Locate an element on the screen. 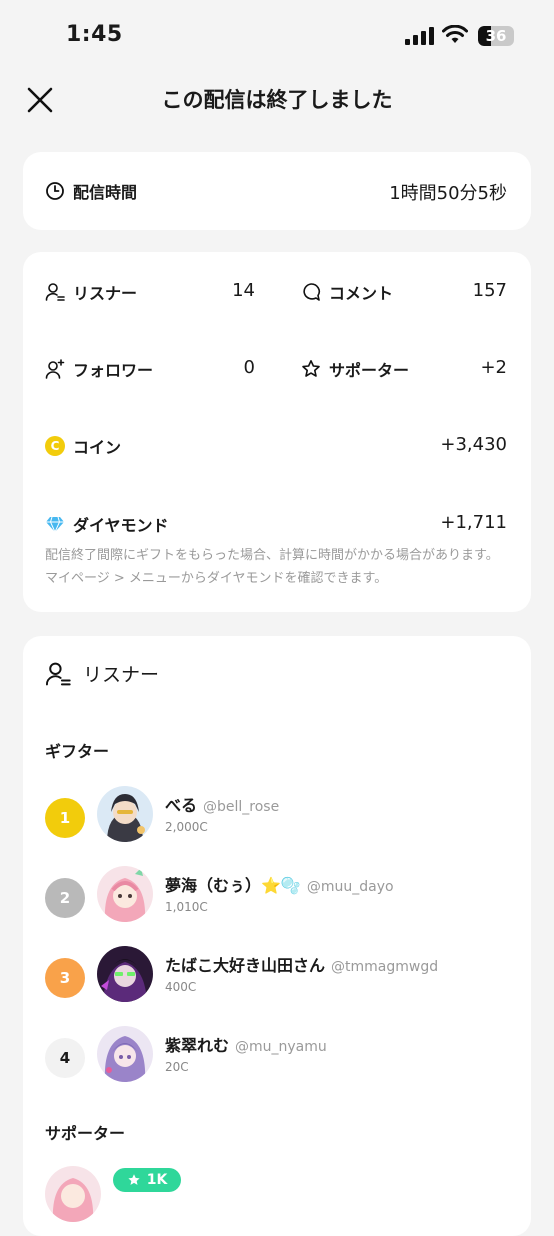 This screenshot has width=554, height=1236. status-bar: 1:45 36 is located at coordinates (277, 35).